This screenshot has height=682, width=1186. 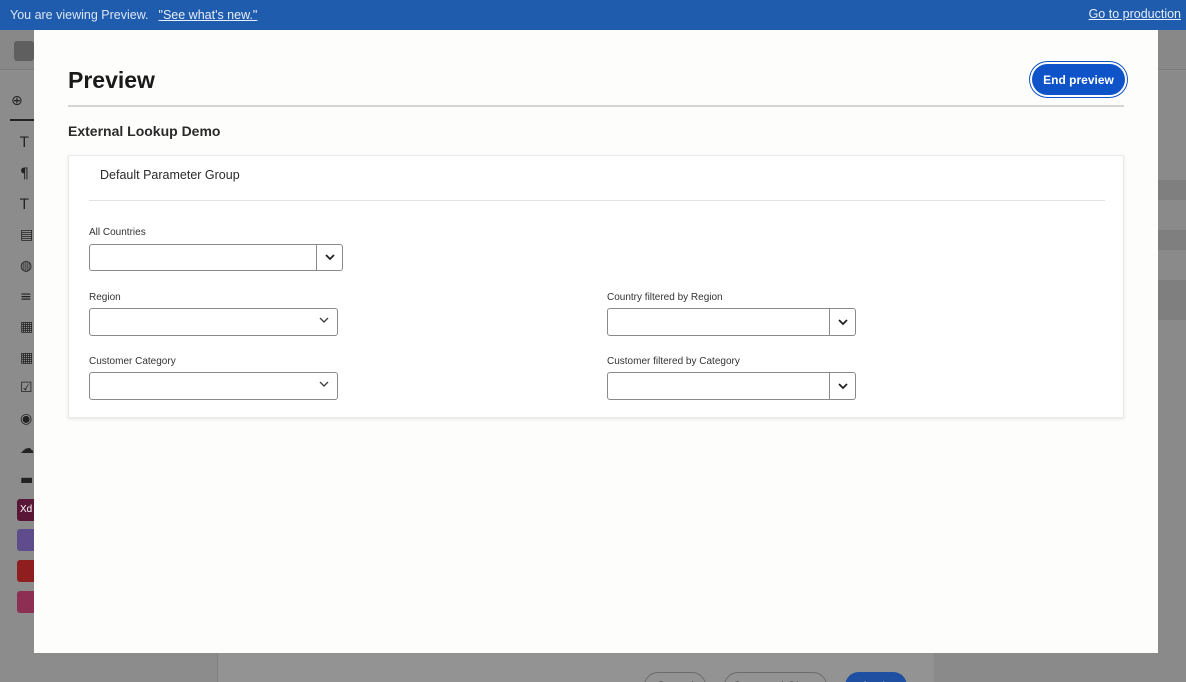 What do you see at coordinates (596, 106) in the screenshot?
I see `title-divider` at bounding box center [596, 106].